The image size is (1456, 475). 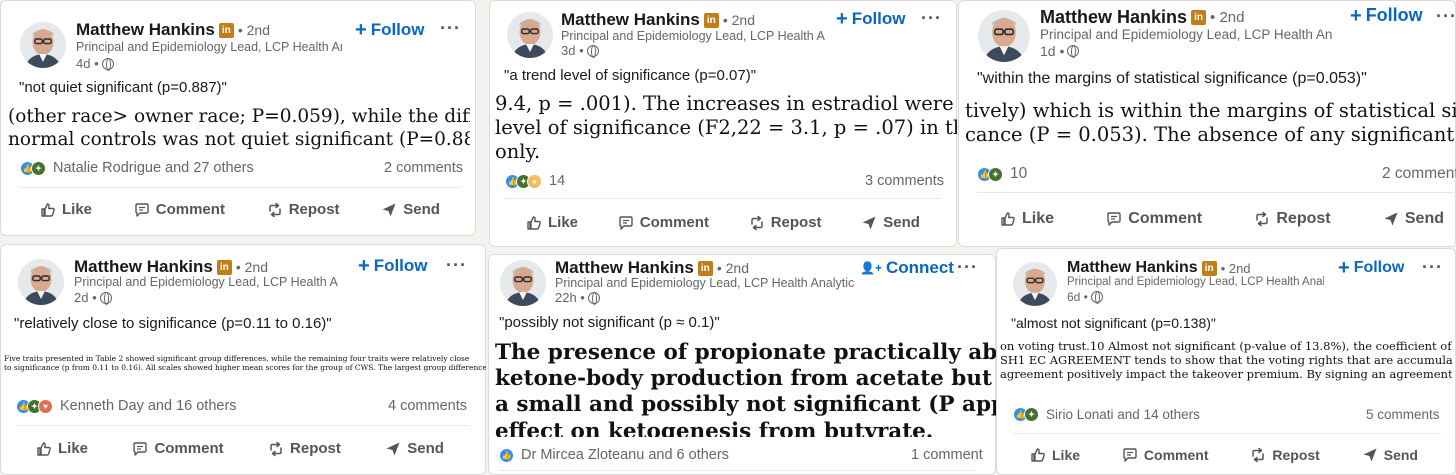 I want to click on comment-label: Comment, so click(x=189, y=448).